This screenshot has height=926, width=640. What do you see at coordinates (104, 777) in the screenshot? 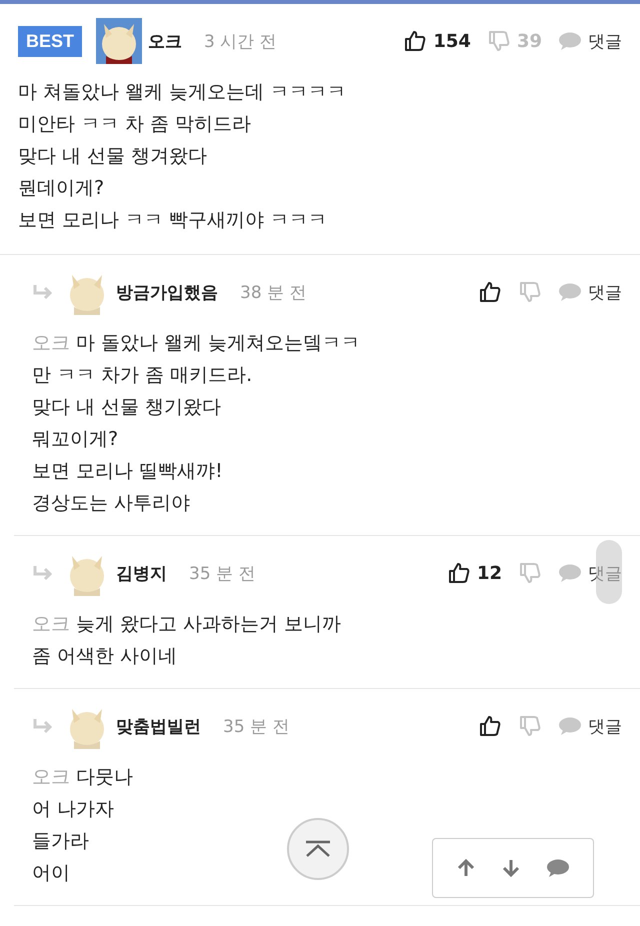
I see `comment-text-line: 다뭇나` at bounding box center [104, 777].